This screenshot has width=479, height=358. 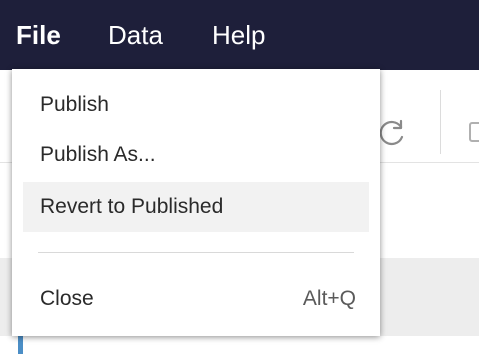 I want to click on menu-file: File, so click(x=38, y=35).